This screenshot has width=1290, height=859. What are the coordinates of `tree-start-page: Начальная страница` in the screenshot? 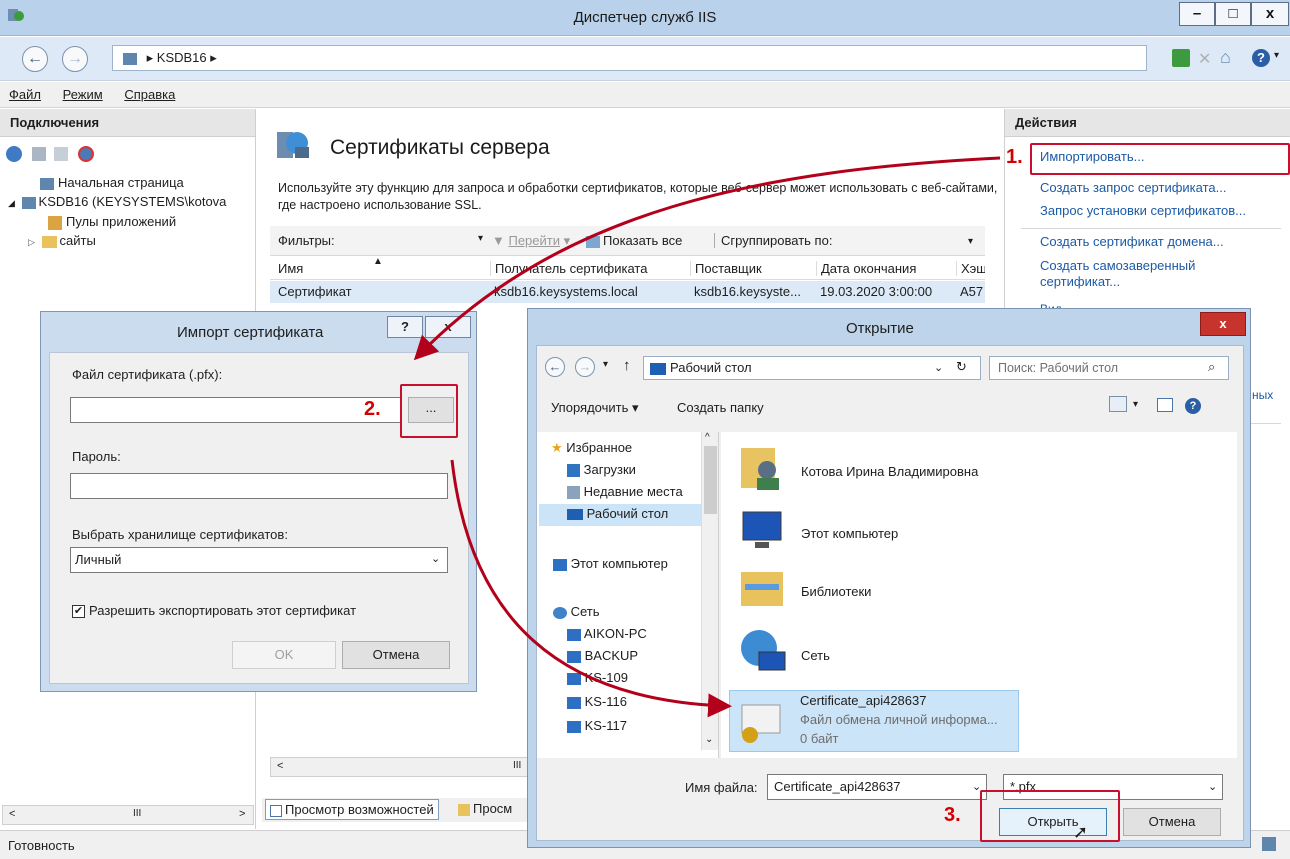 It's located at (112, 182).